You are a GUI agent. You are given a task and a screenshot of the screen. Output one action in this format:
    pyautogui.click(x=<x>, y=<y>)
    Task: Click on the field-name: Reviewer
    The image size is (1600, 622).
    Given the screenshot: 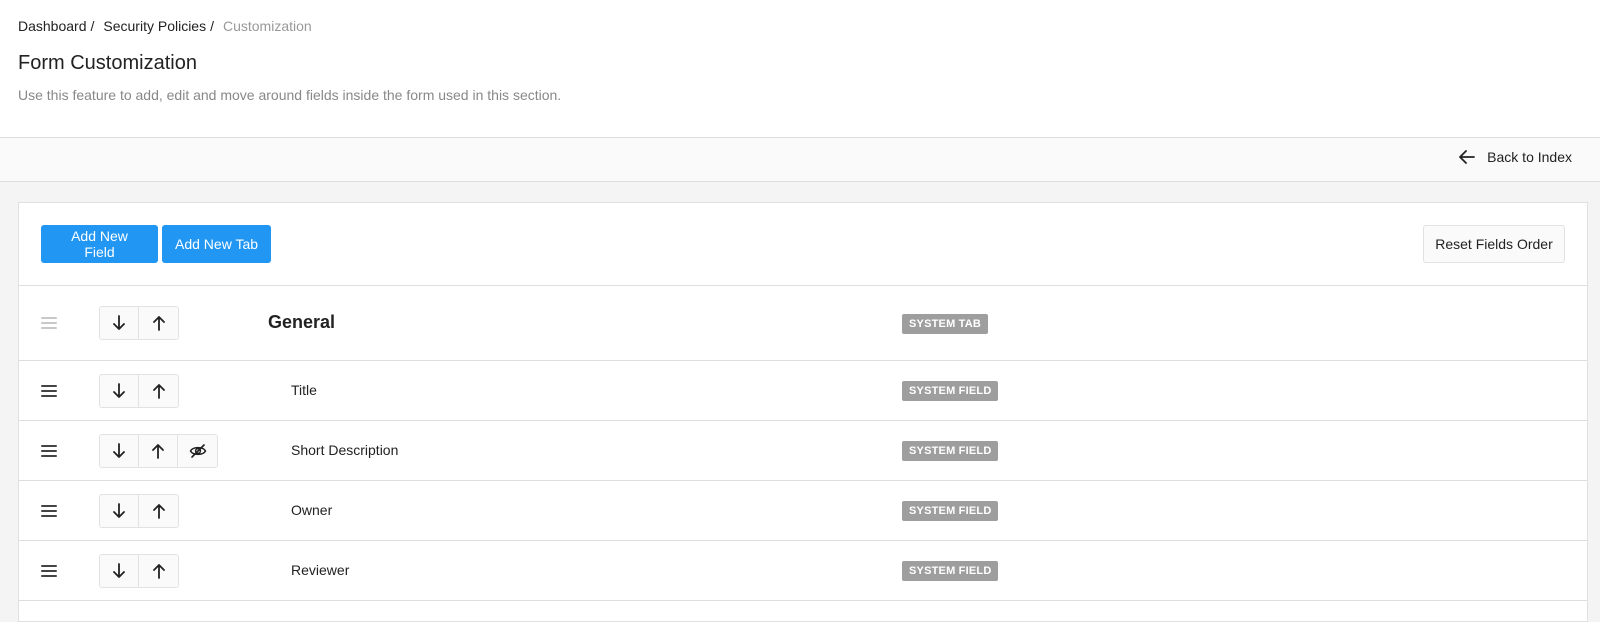 What is the action you would take?
    pyautogui.click(x=320, y=570)
    